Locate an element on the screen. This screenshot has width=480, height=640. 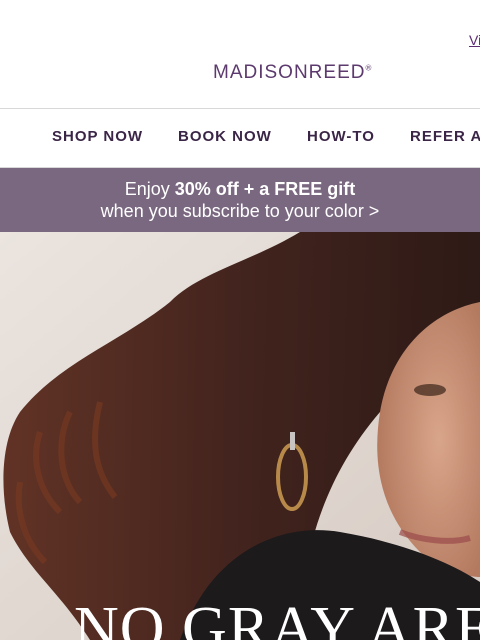
madison-reed-logo: MADISONREED® is located at coordinates (292, 73).